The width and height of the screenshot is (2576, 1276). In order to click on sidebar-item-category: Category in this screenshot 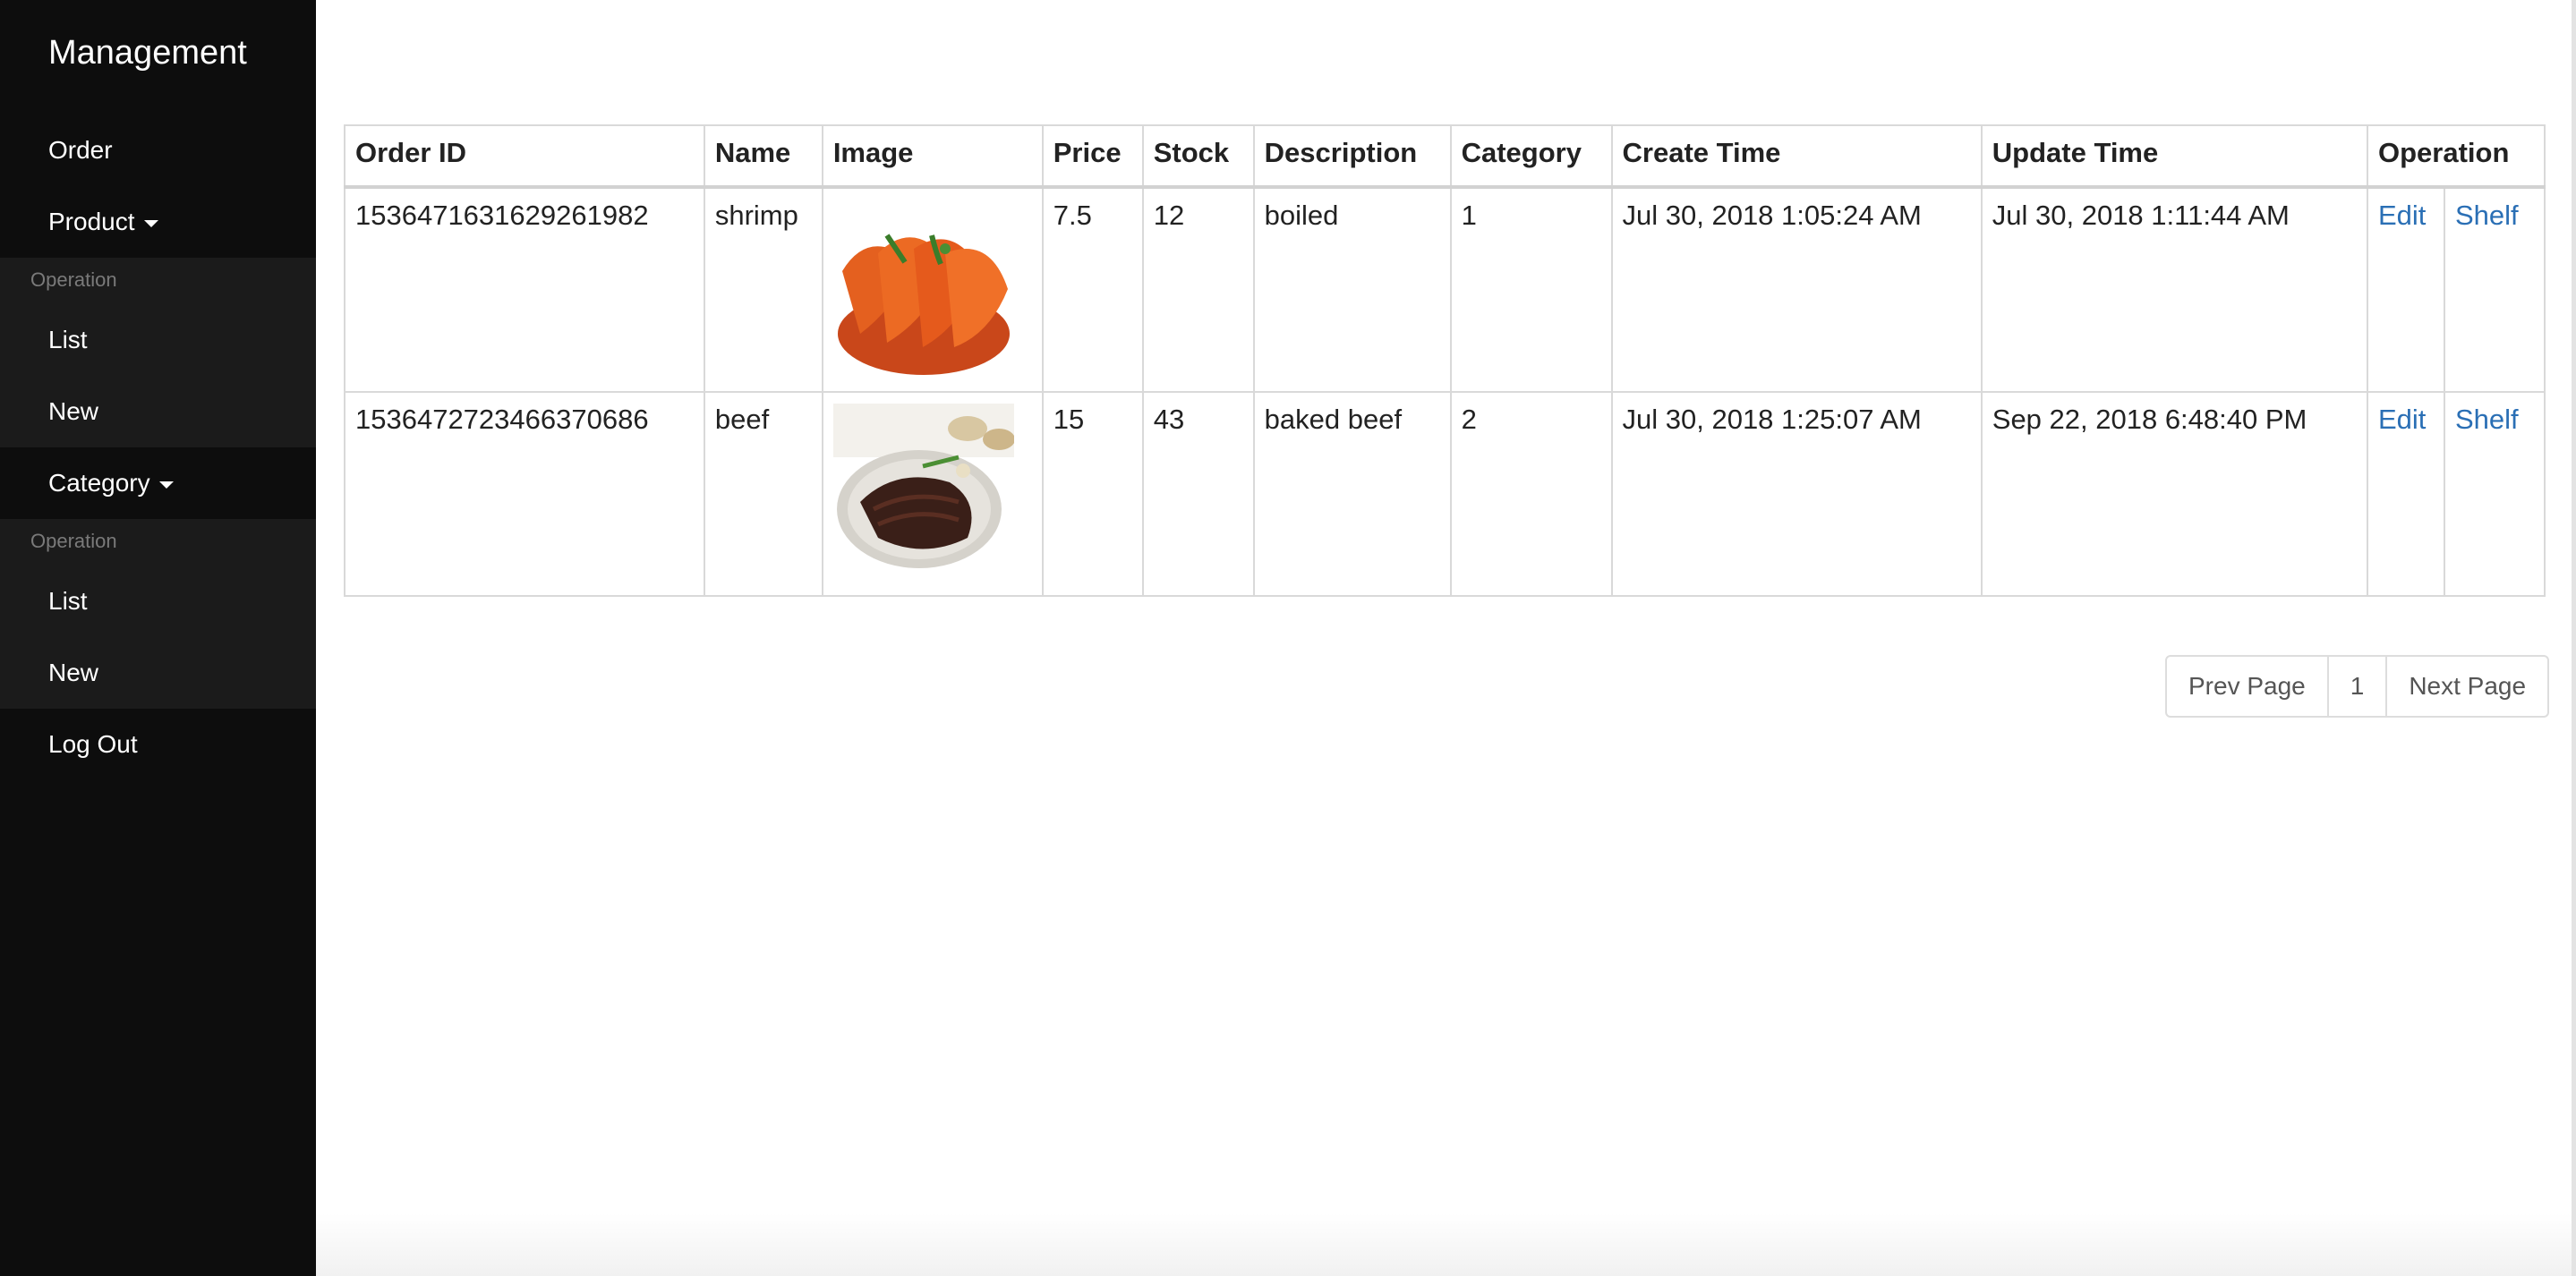, I will do `click(158, 483)`.